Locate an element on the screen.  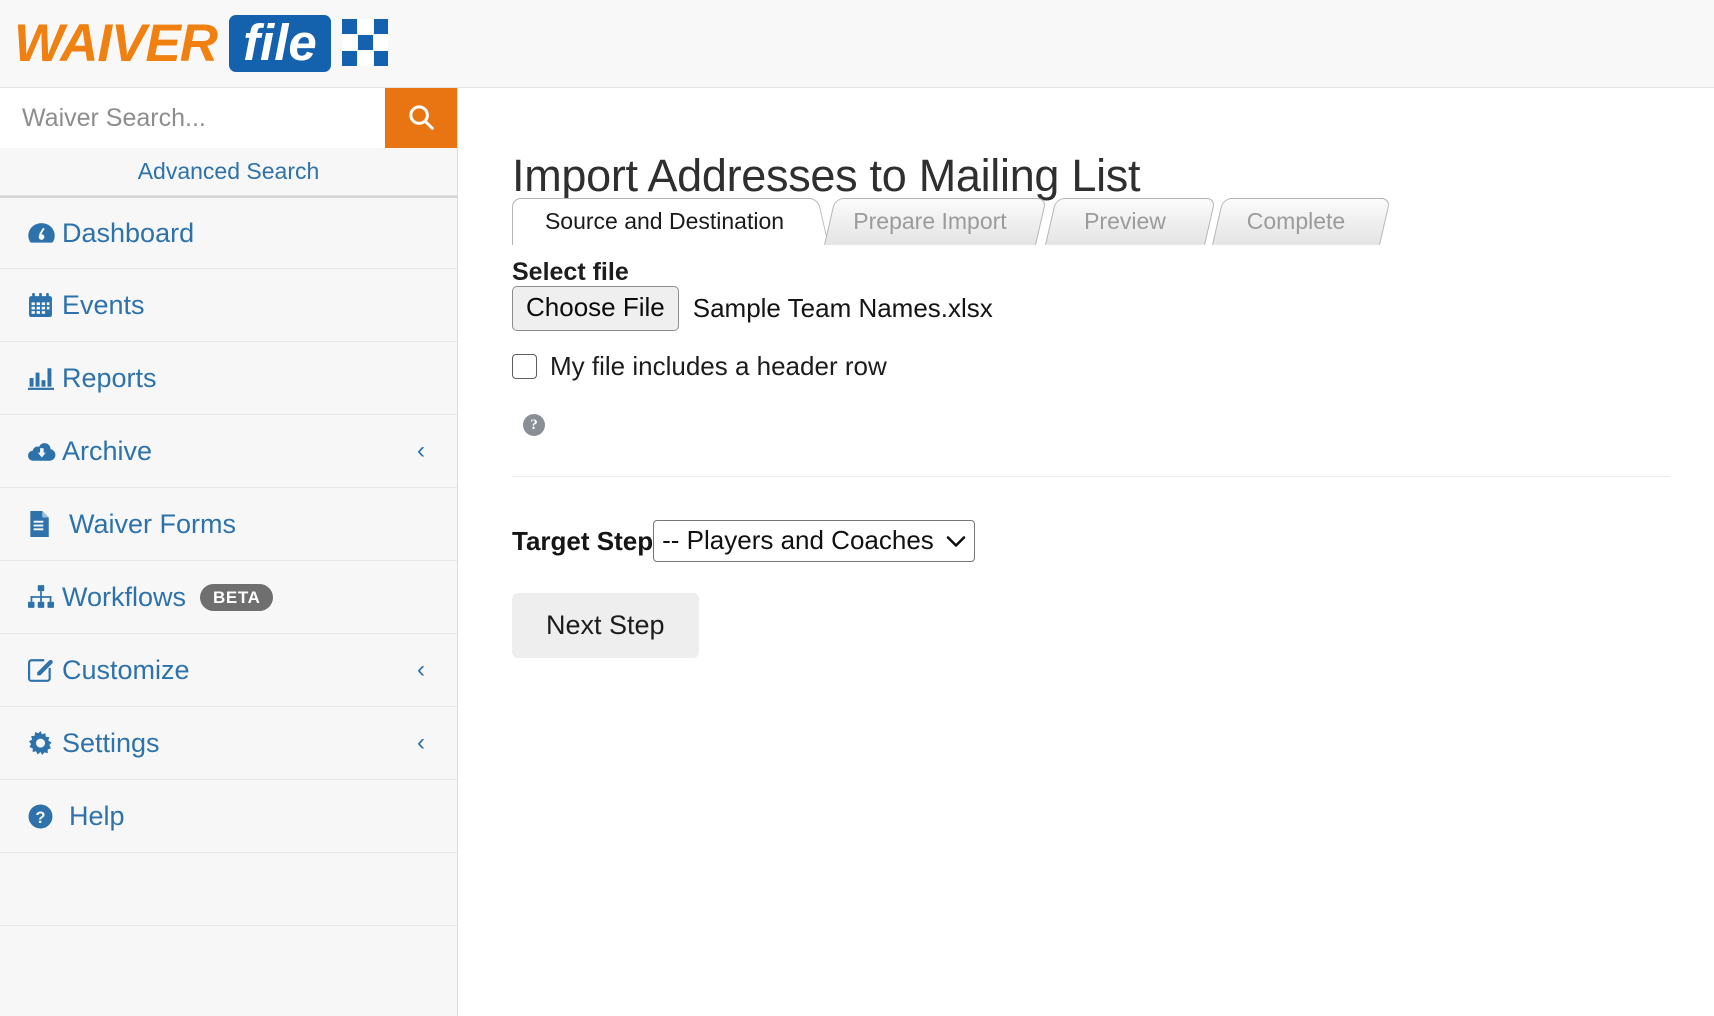
logo-file-badge: file is located at coordinates (280, 42).